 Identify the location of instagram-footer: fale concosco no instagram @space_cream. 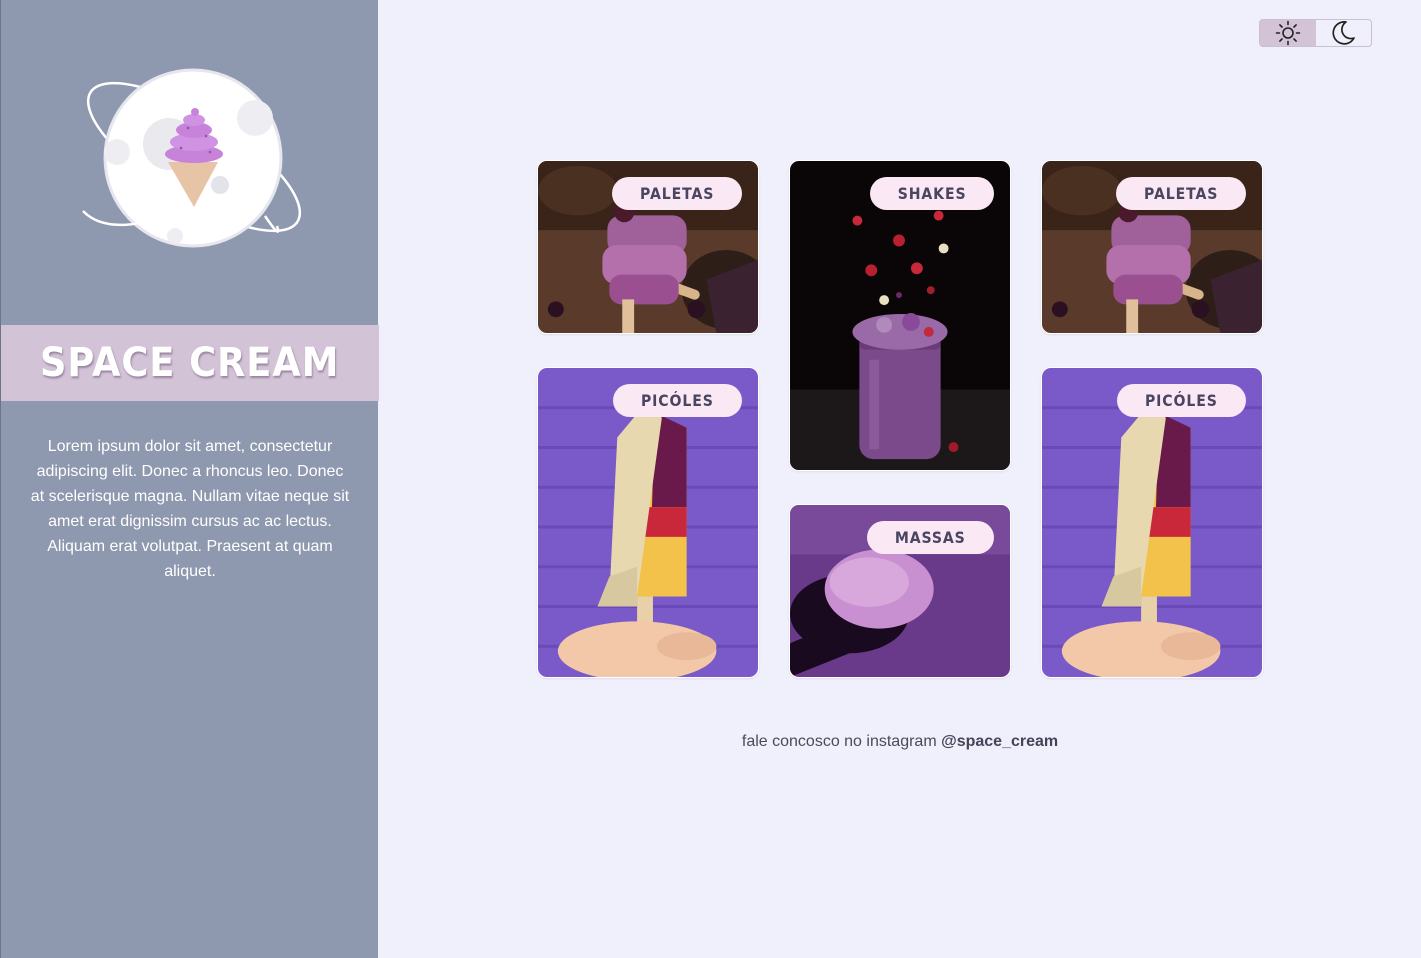
(900, 742).